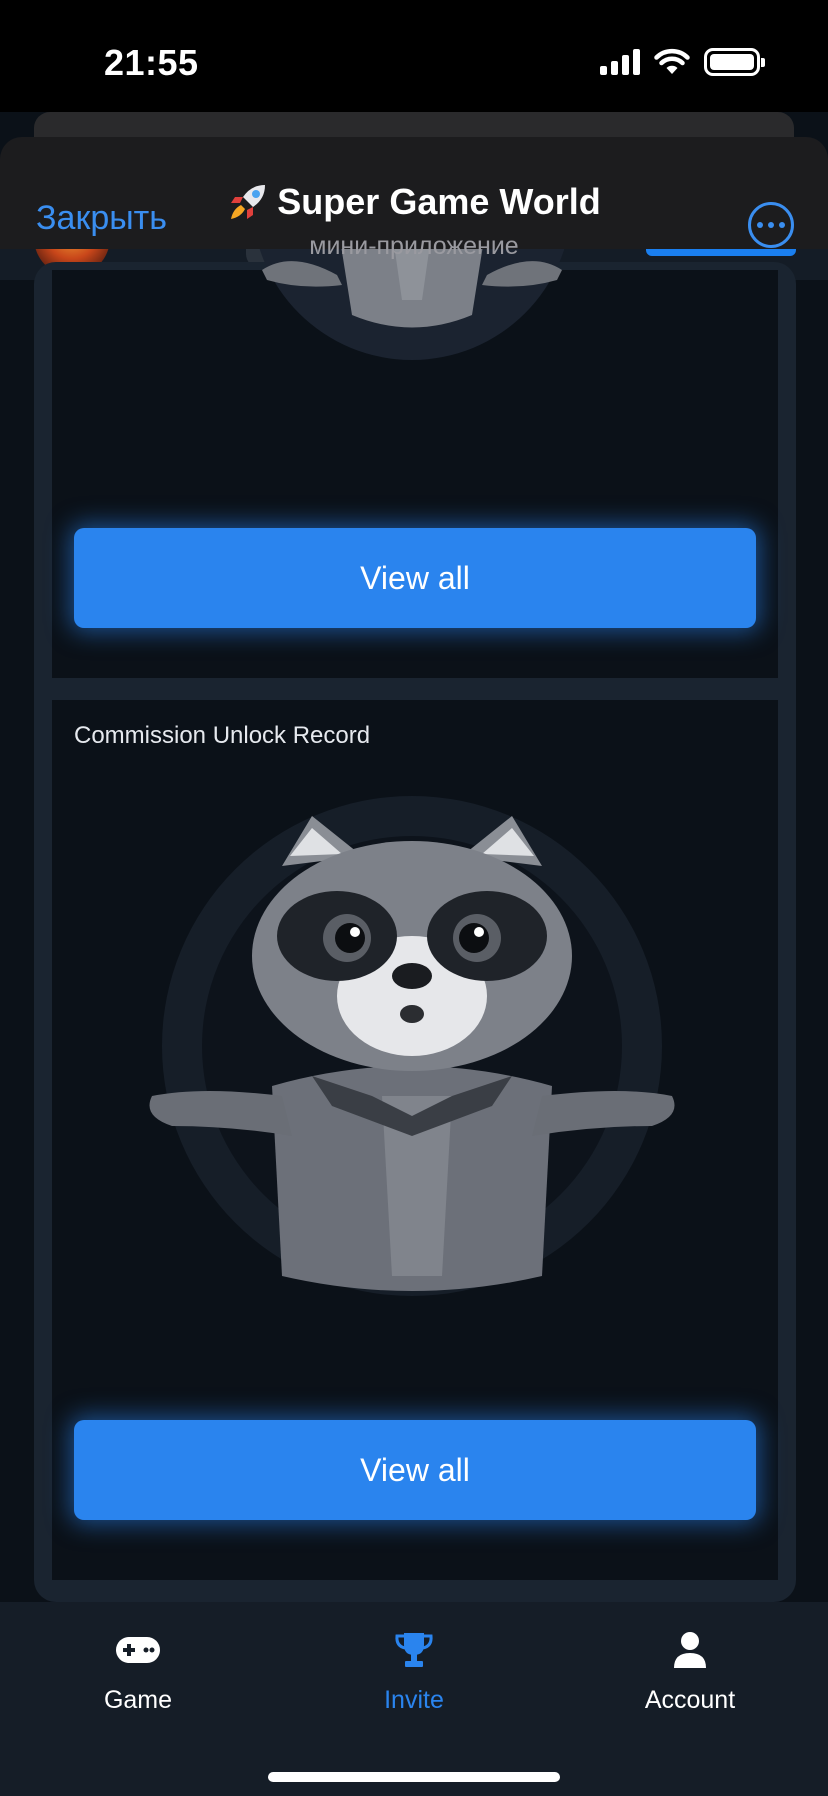 Image resolution: width=828 pixels, height=1796 pixels. What do you see at coordinates (414, 1650) in the screenshot?
I see `trophy-icon` at bounding box center [414, 1650].